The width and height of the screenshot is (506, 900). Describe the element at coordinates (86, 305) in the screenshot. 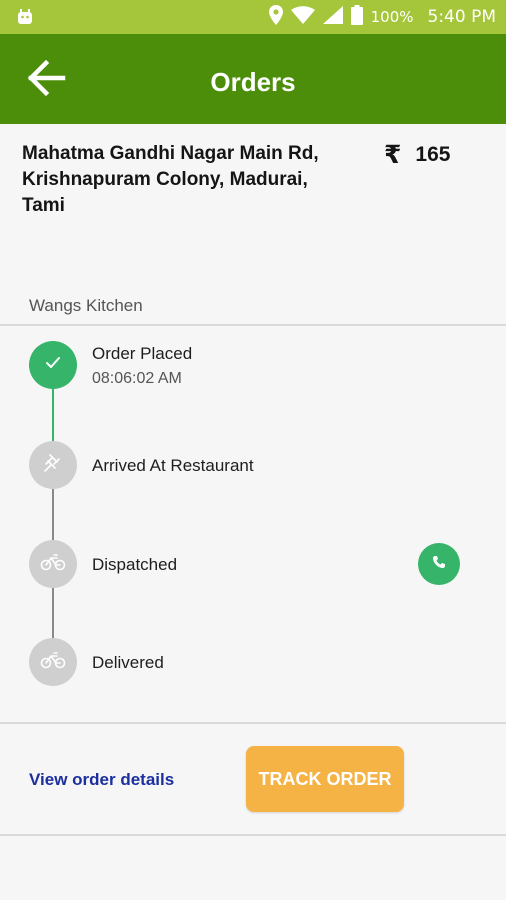

I see `restaurant-name: Wangs Kitchen` at that location.